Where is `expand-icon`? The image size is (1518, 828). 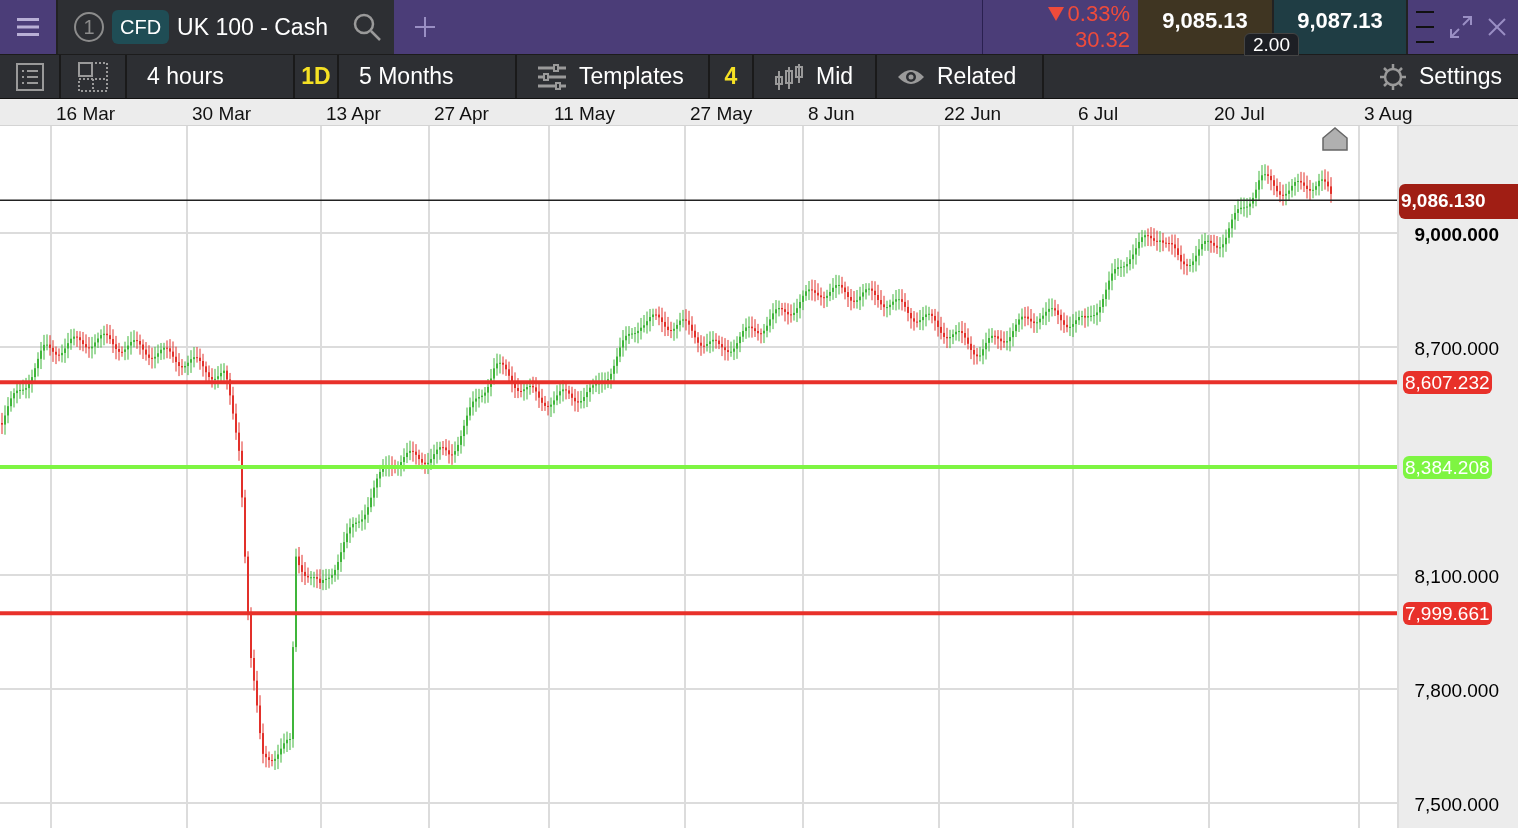
expand-icon is located at coordinates (1461, 27).